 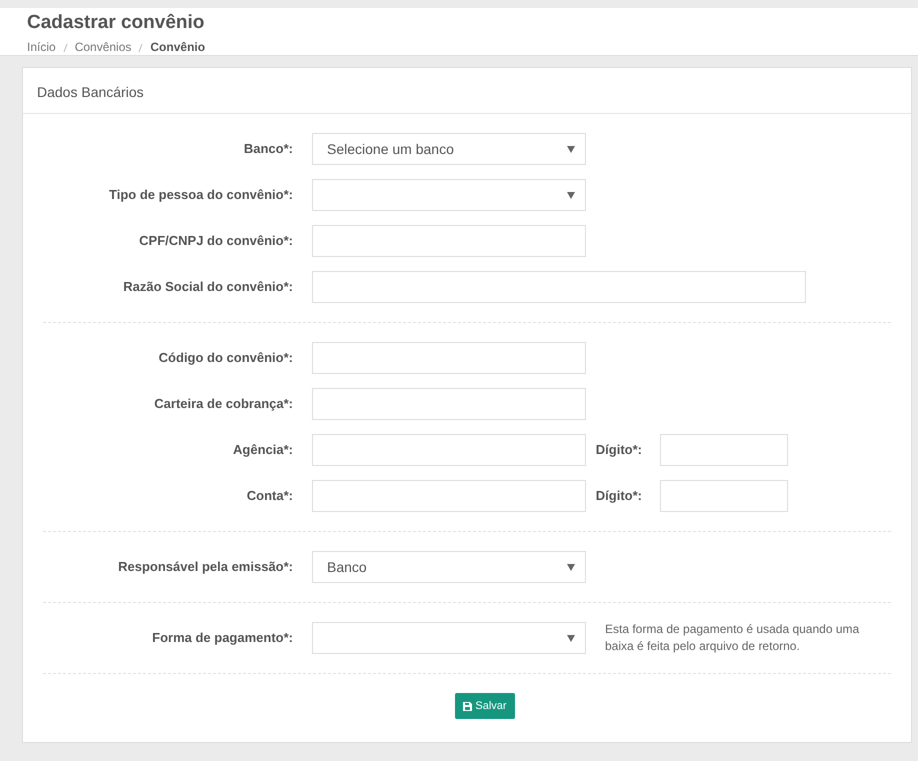 What do you see at coordinates (216, 241) in the screenshot?
I see `field-label: CPF/CNPJ do convênio*:` at bounding box center [216, 241].